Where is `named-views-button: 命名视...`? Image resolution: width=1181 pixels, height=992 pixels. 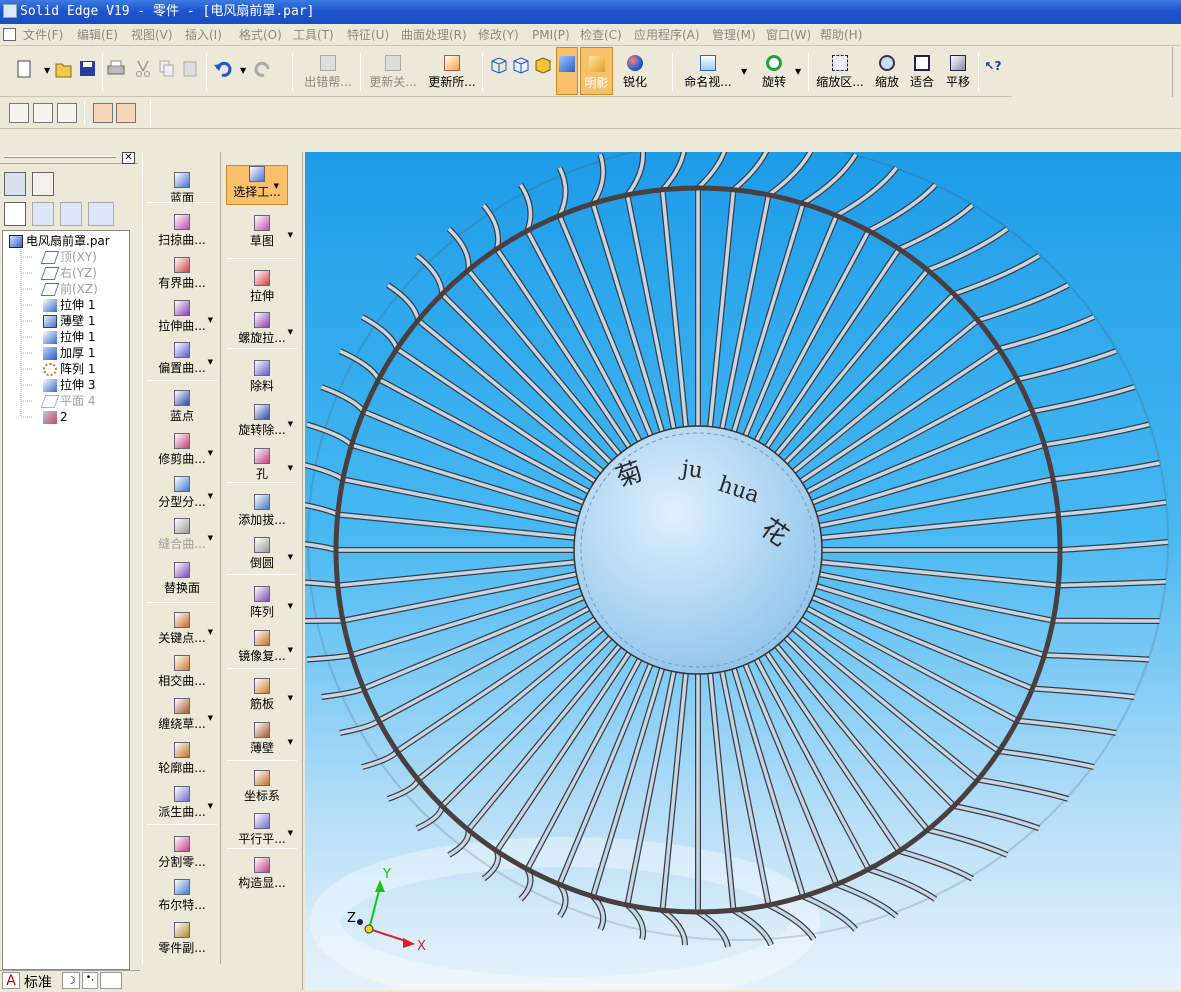
named-views-button: 命名视... is located at coordinates (708, 71).